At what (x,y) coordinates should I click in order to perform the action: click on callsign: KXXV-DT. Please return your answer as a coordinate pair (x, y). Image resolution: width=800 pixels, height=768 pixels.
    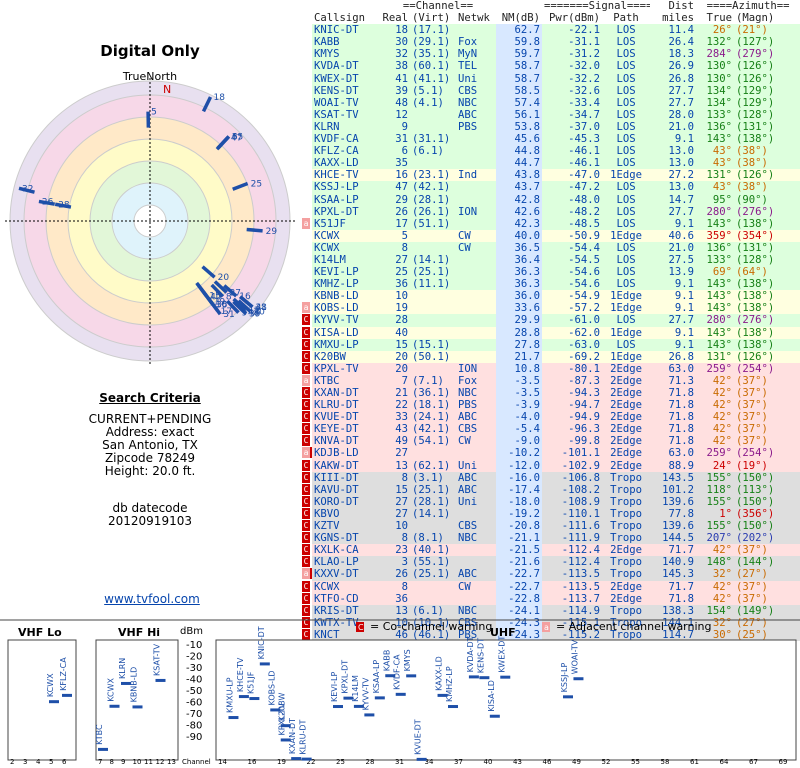
    Looking at the image, I should click on (346, 574).